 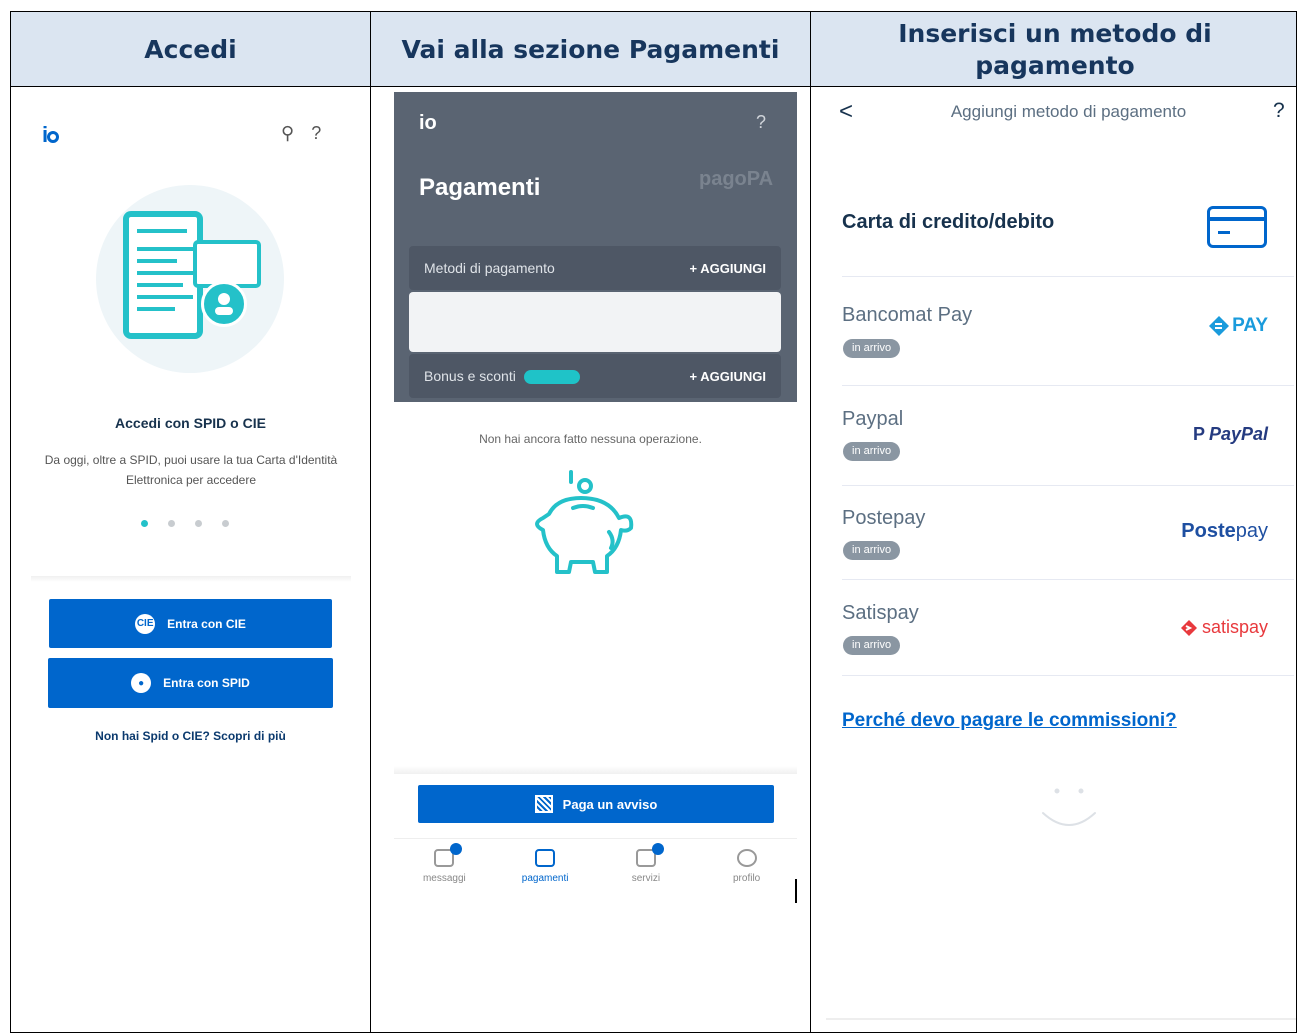 I want to click on cie-button-label: Entra con CIE, so click(x=206, y=623).